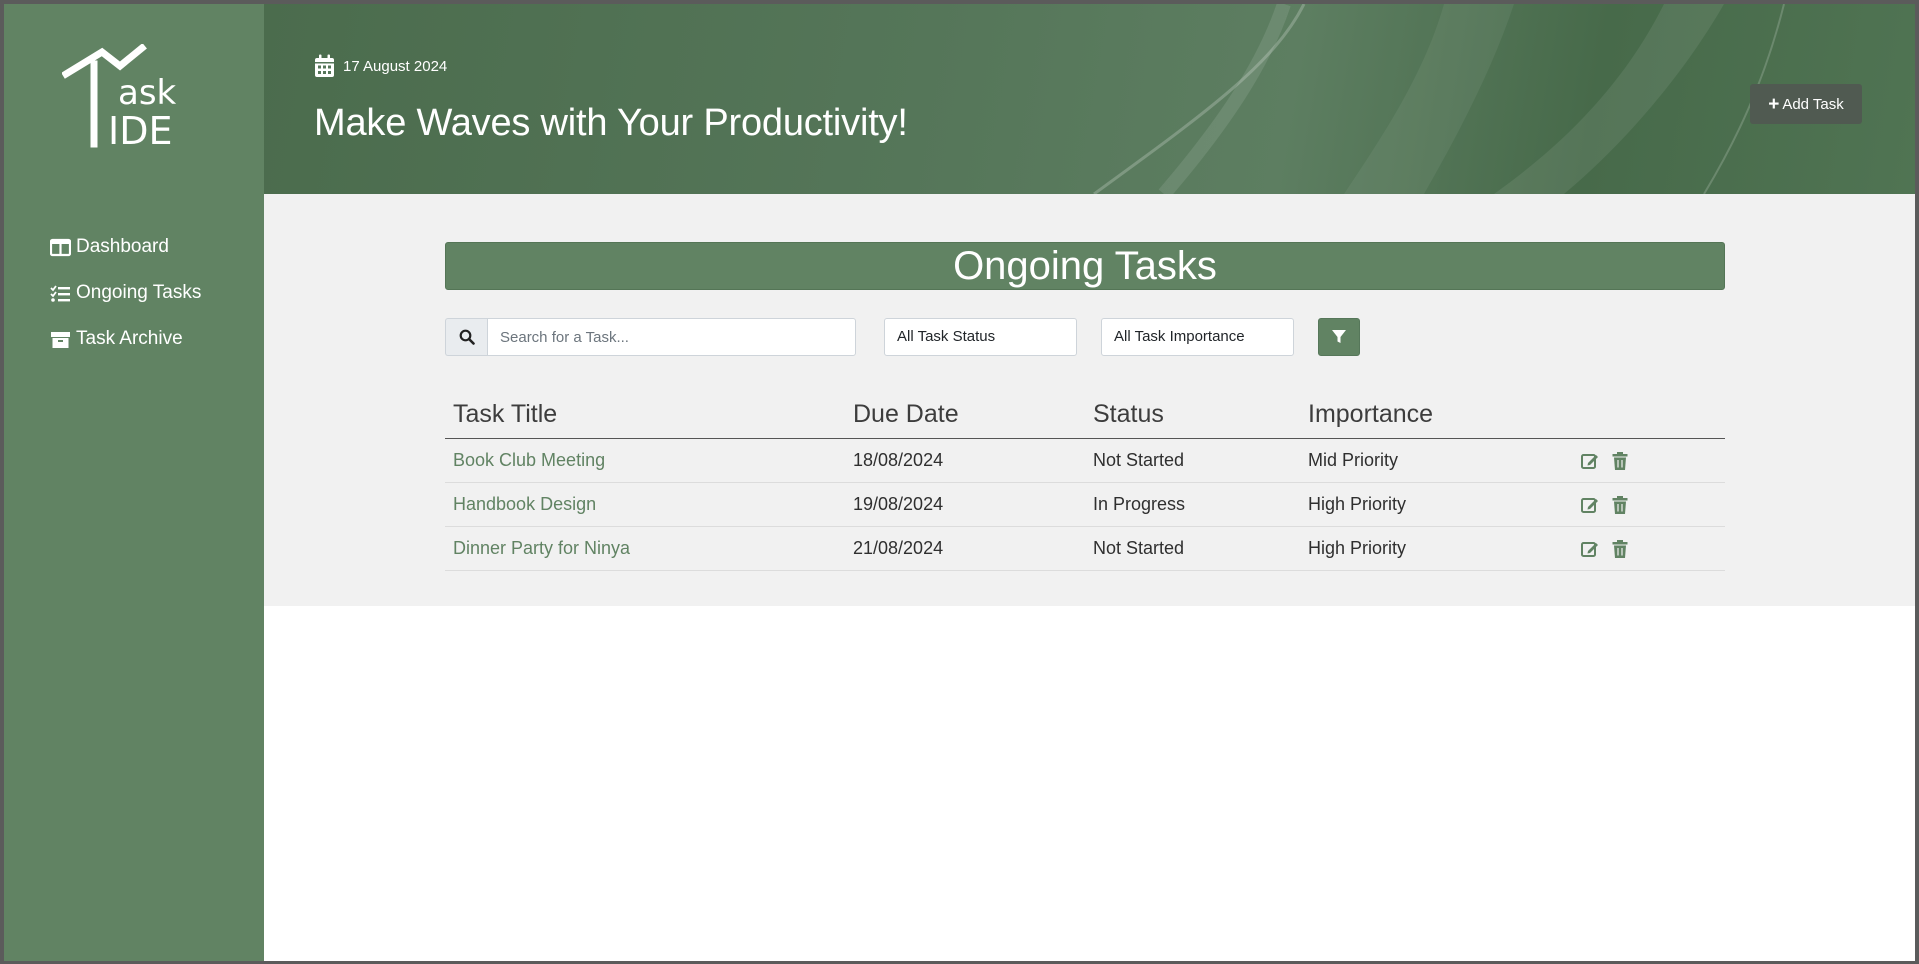 The image size is (1919, 964). What do you see at coordinates (529, 460) in the screenshot?
I see `task-title-link: Book Club Meeting` at bounding box center [529, 460].